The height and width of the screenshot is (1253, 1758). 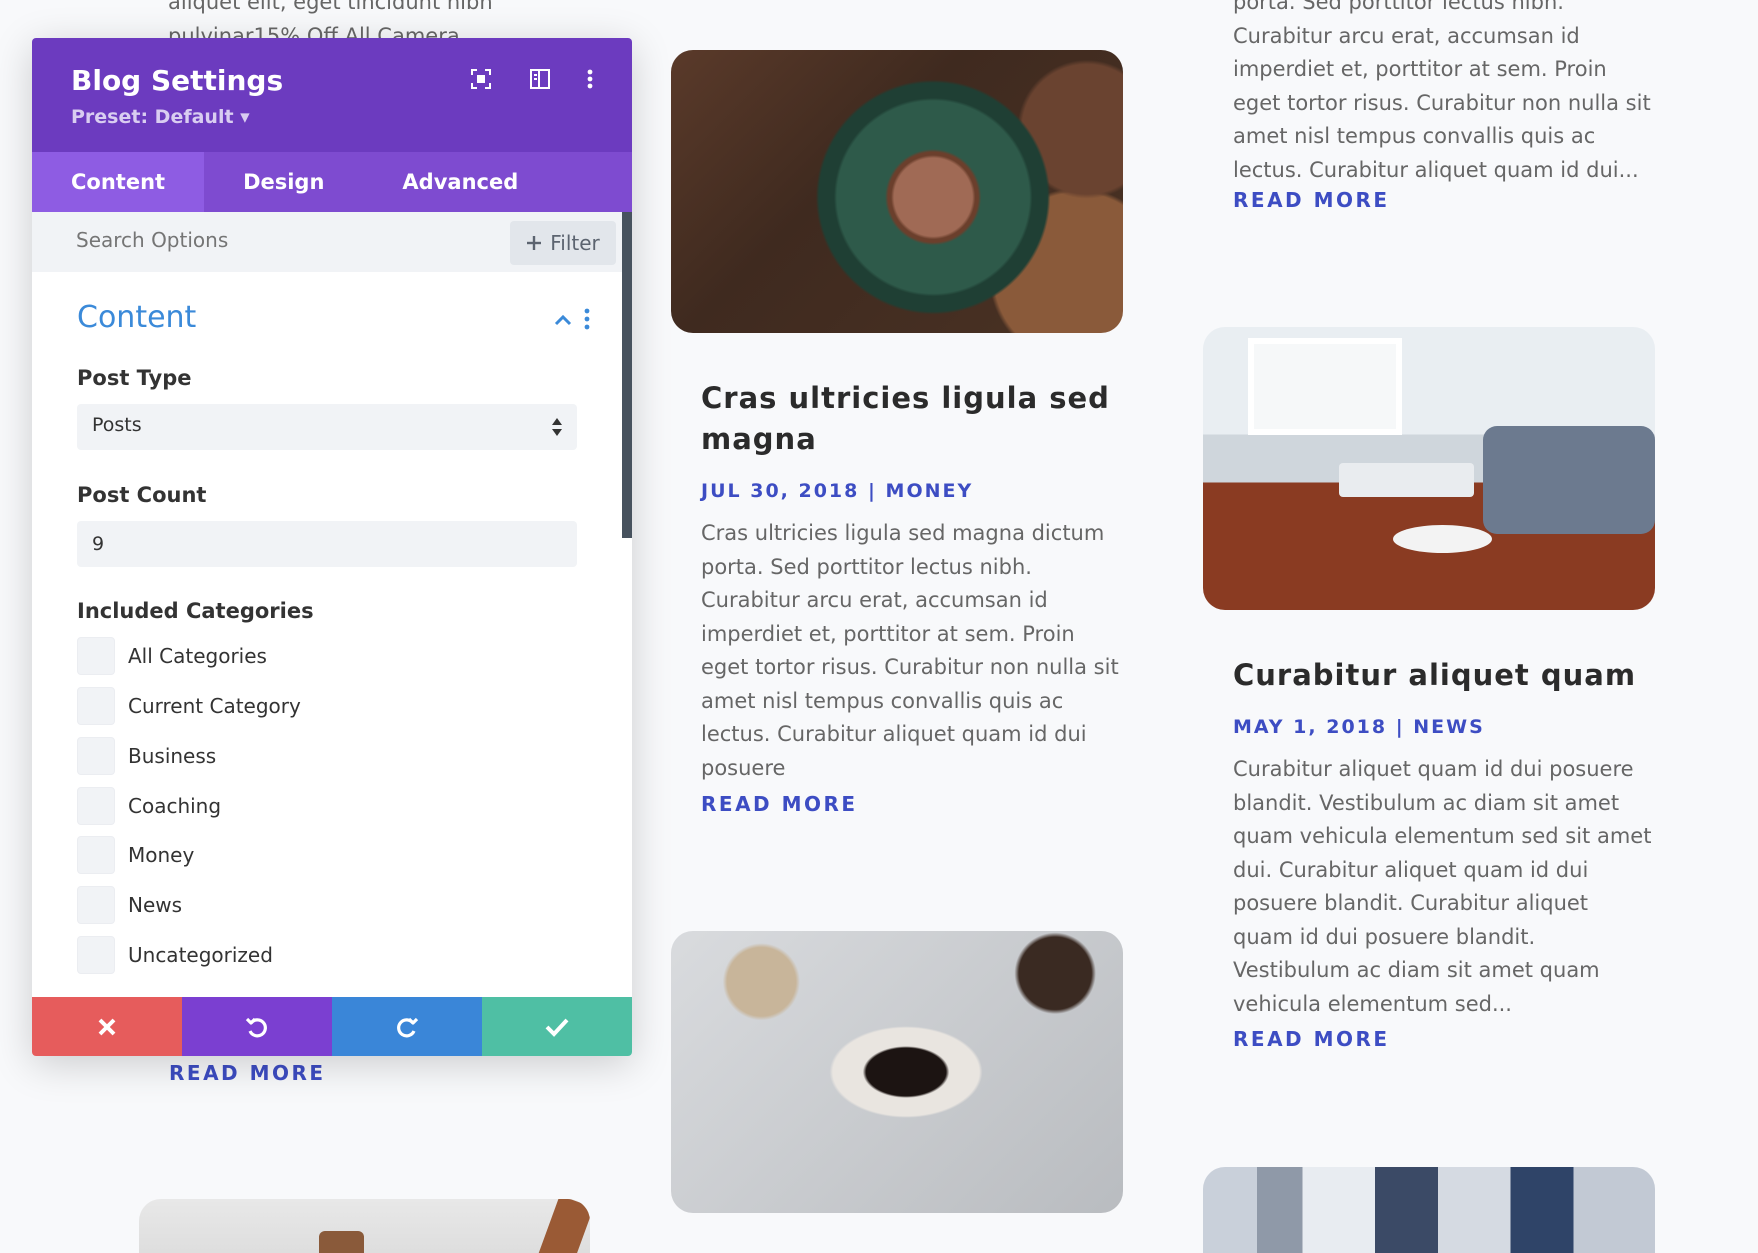 I want to click on undo-button, so click(x=257, y=1026).